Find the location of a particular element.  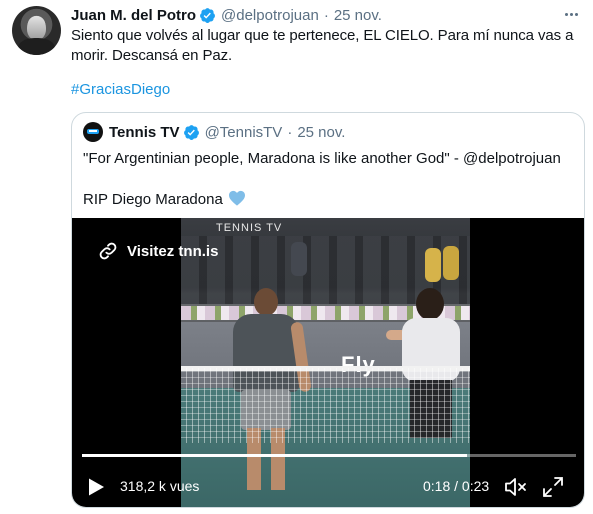

blue-heart-icon is located at coordinates (236, 198).